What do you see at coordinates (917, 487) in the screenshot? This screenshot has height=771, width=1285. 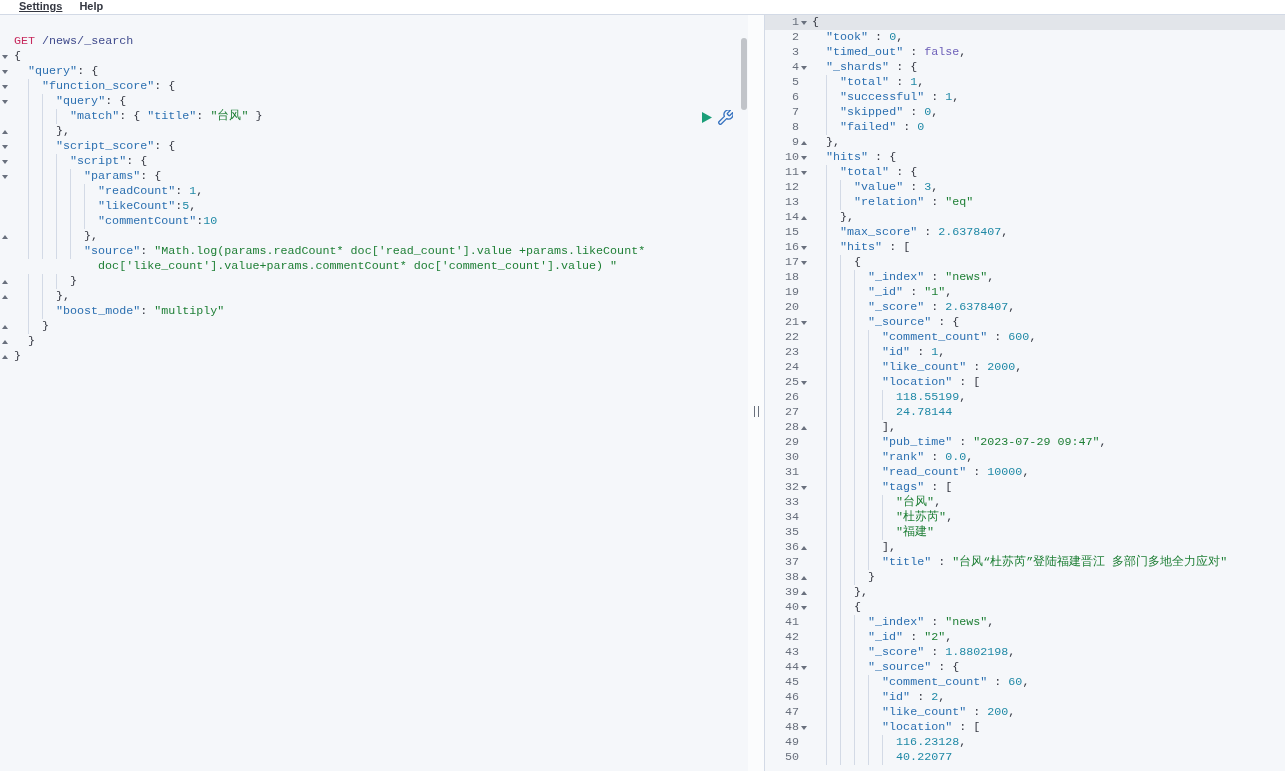 I see `code-line: "tags" : [` at bounding box center [917, 487].